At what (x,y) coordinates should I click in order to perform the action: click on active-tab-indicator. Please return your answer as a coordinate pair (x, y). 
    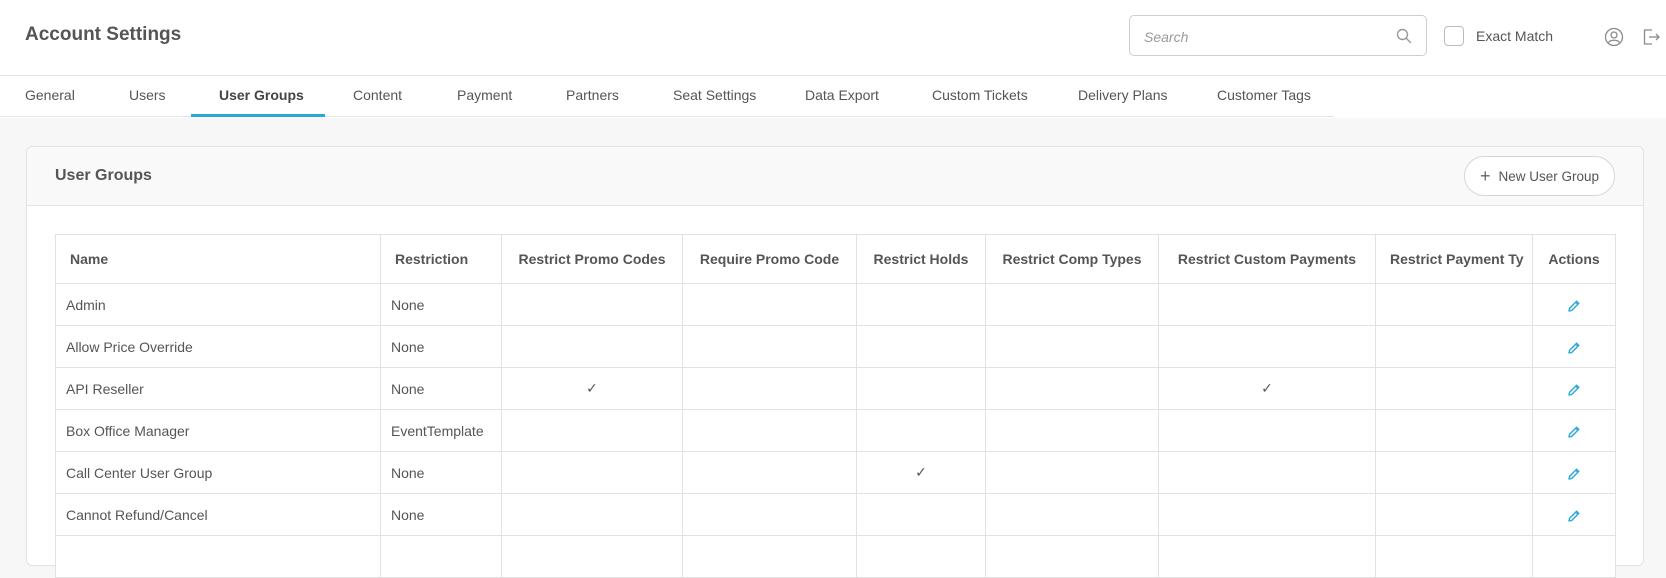
    Looking at the image, I should click on (258, 115).